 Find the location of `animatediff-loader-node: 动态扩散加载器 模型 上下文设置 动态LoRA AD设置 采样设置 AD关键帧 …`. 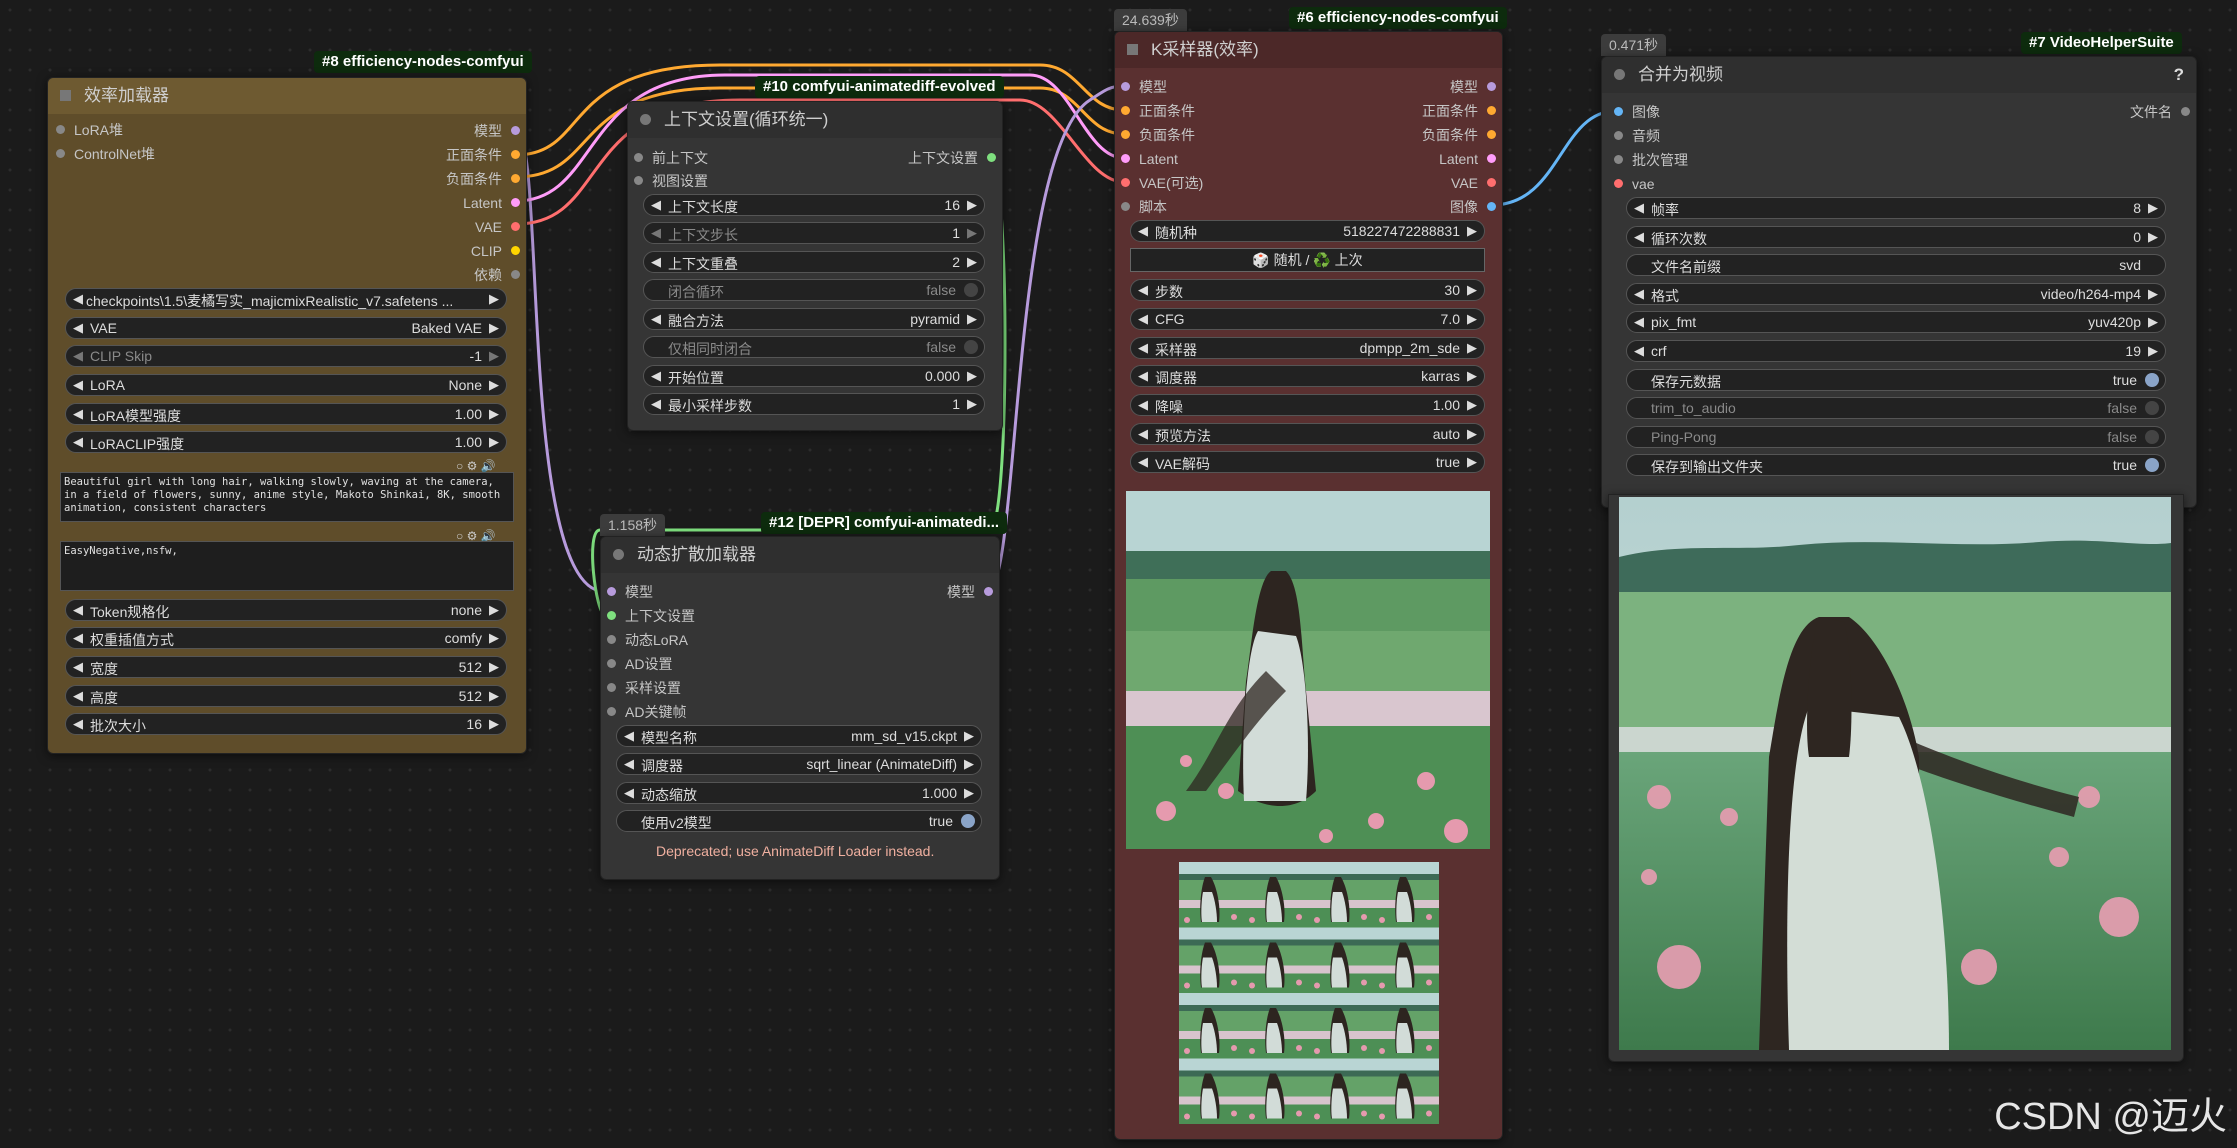

animatediff-loader-node: 动态扩散加载器 模型 上下文设置 动态LoRA AD设置 采样设置 AD关键帧 … is located at coordinates (800, 708).